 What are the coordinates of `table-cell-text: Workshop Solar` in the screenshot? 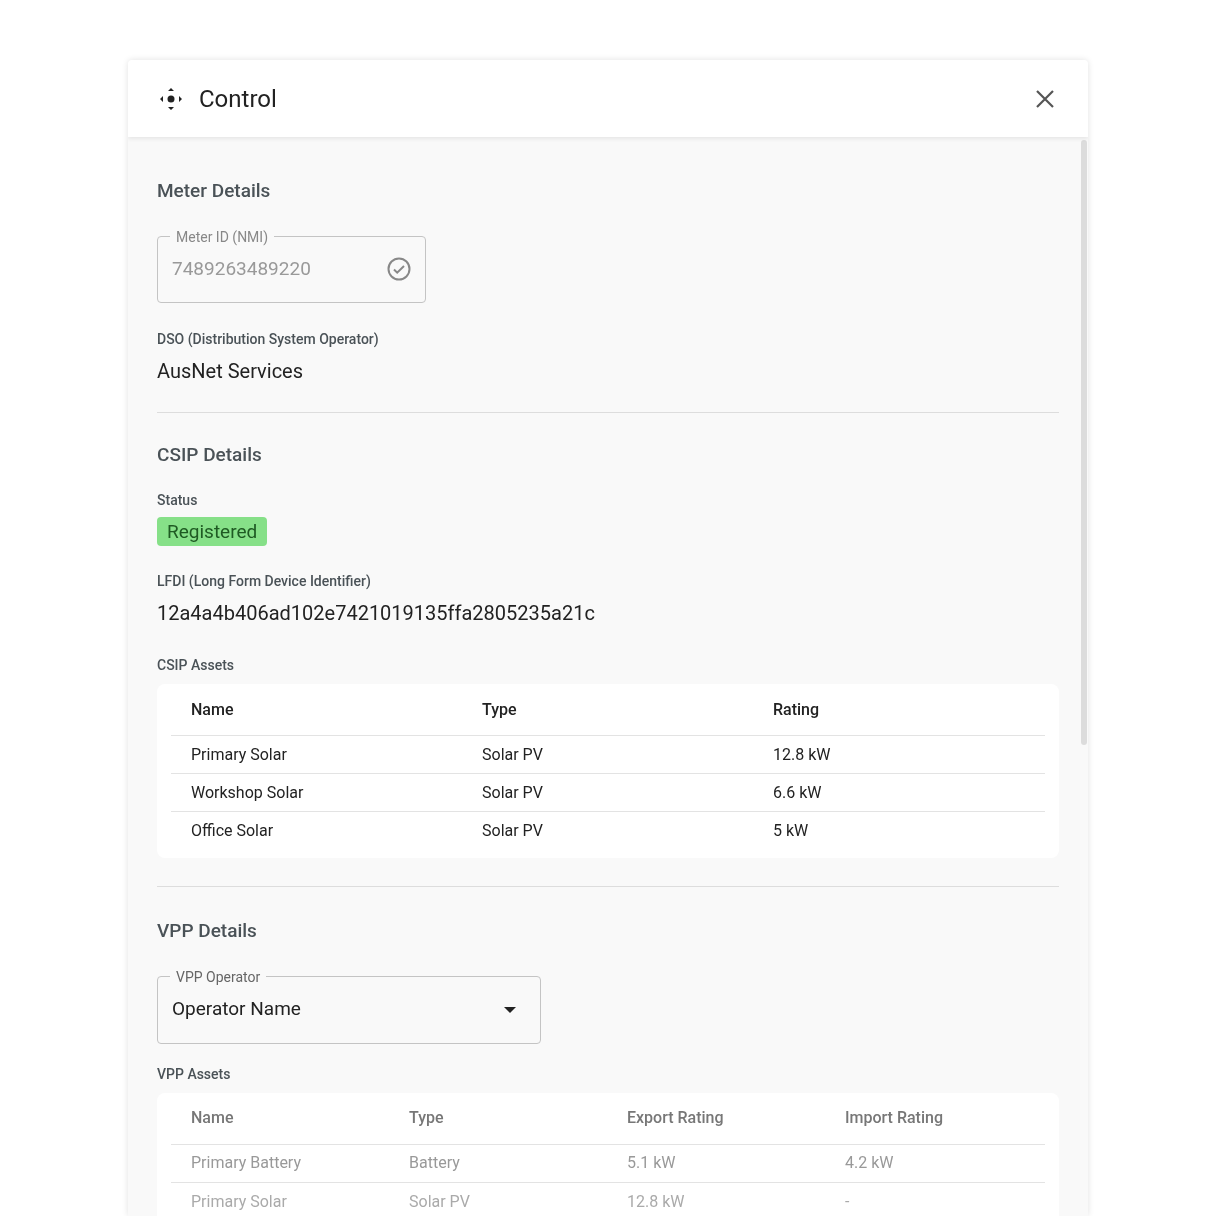 It's located at (247, 792).